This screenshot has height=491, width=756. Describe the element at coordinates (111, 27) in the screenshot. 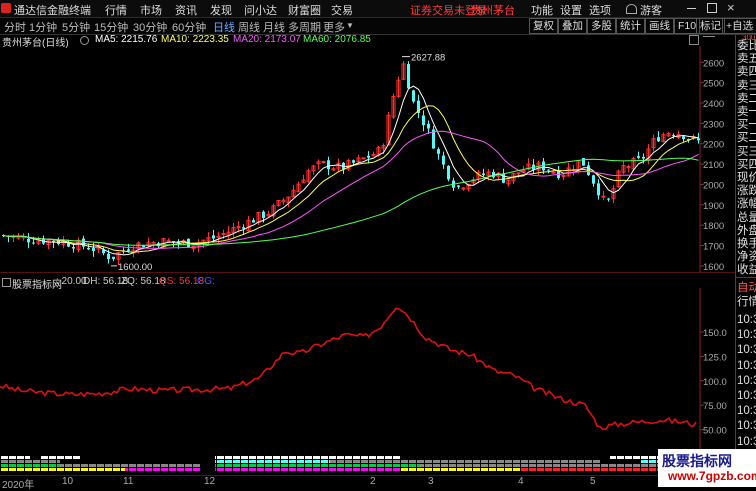

I see `period-15min: 15分钟` at that location.